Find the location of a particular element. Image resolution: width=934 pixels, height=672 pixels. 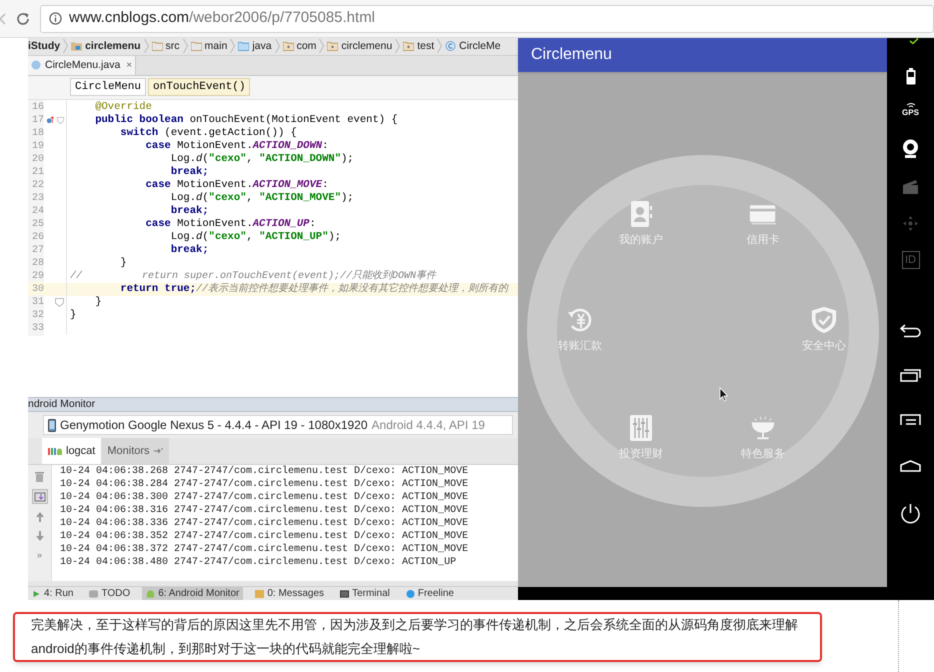

file-tab: CircleMenu.java × is located at coordinates (82, 65).